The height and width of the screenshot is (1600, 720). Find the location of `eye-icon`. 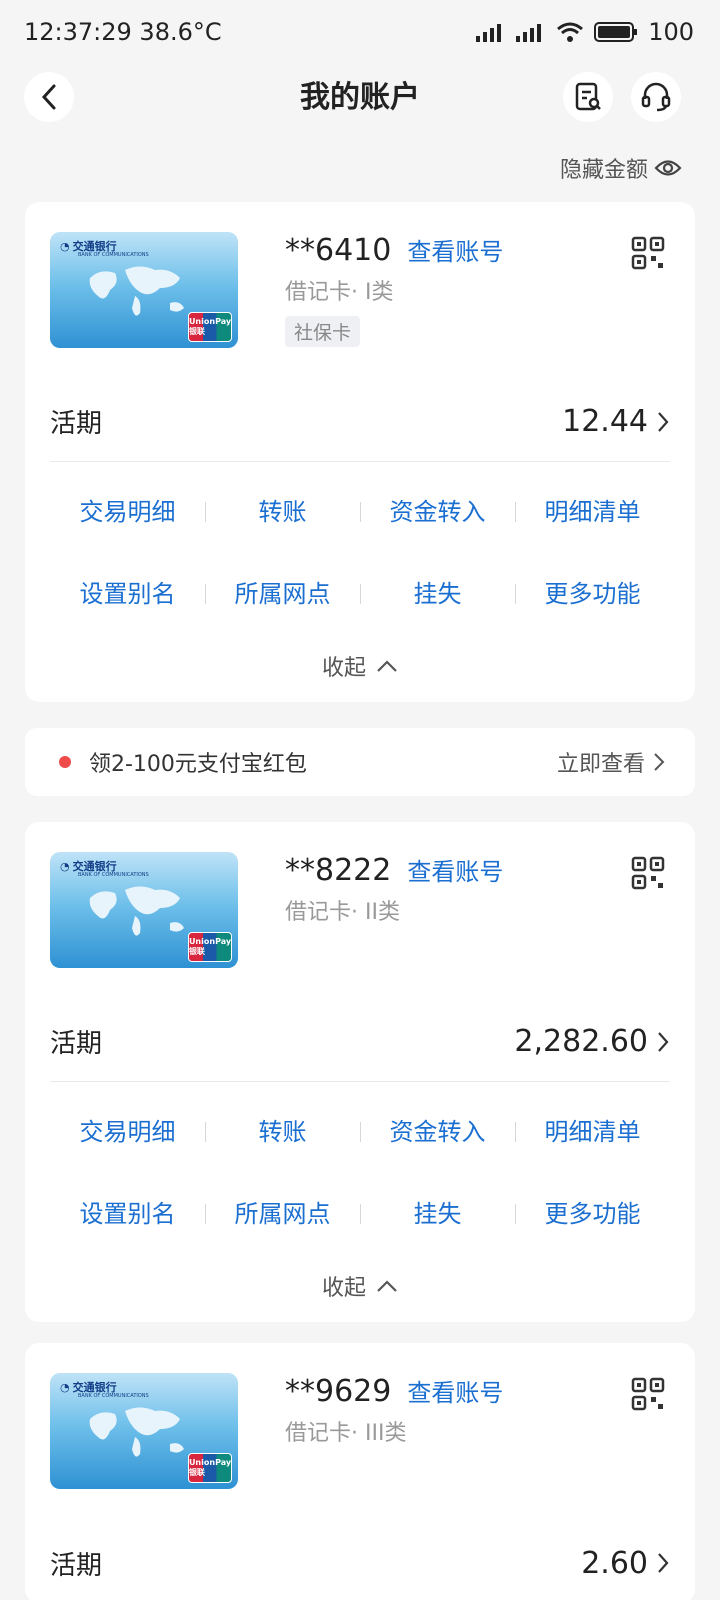

eye-icon is located at coordinates (668, 168).